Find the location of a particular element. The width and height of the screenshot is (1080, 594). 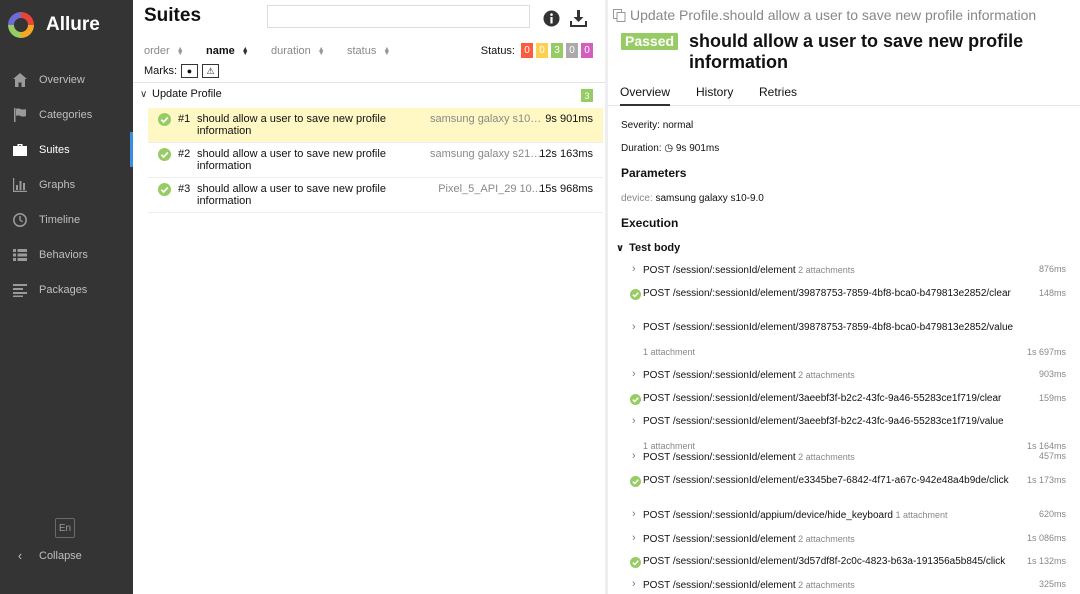

sort-name: name ▲ ▼ is located at coordinates (227, 51).